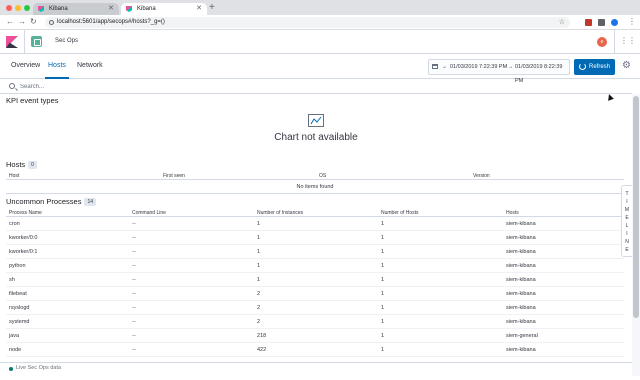 This screenshot has height=380, width=640. I want to click on breadcrumb: Sec Ops, so click(66, 41).